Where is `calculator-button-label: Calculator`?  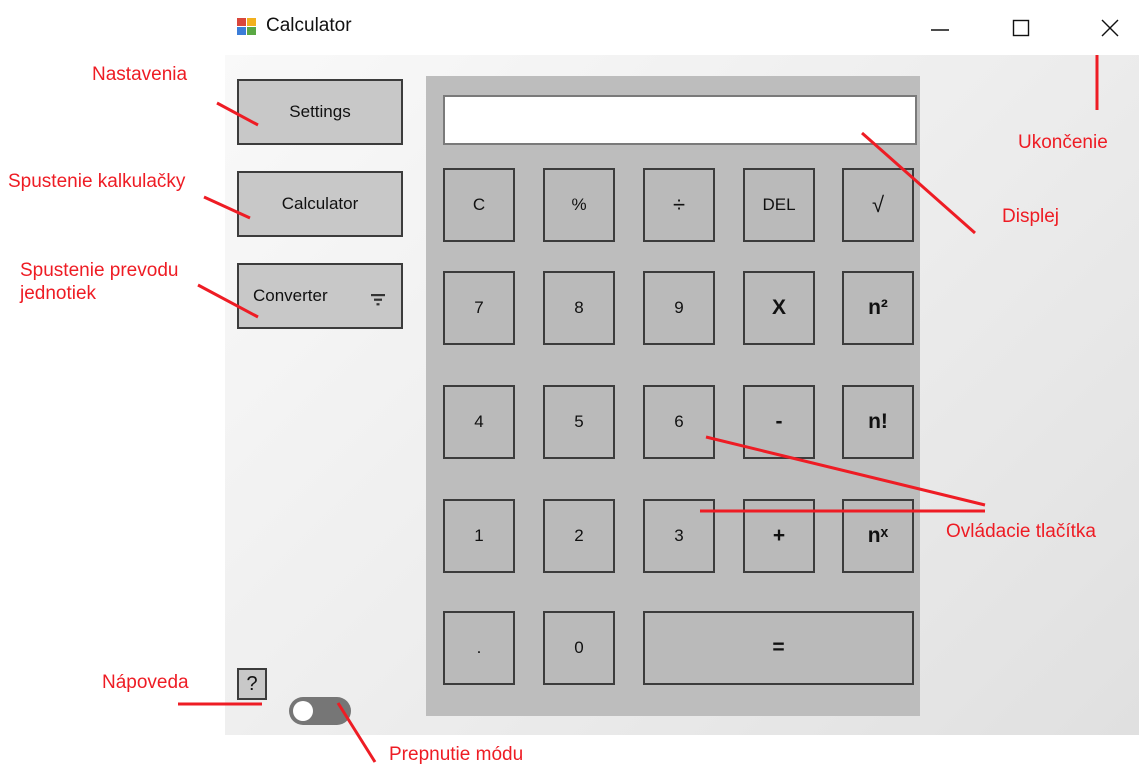
calculator-button-label: Calculator is located at coordinates (320, 203).